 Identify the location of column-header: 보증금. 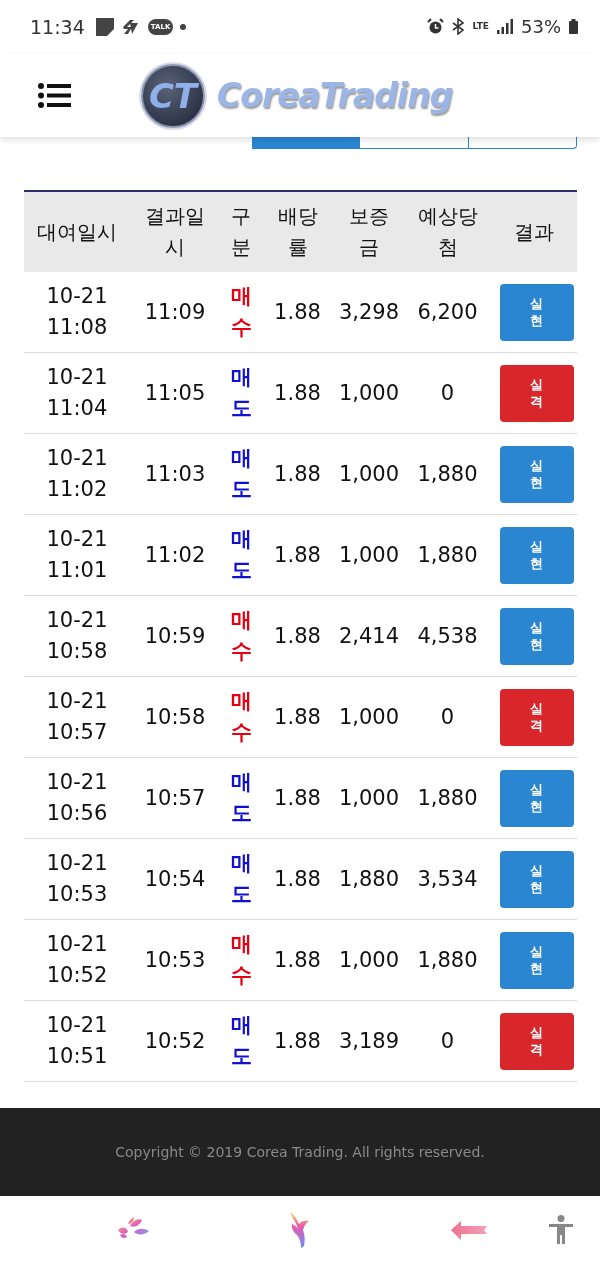
(369, 232).